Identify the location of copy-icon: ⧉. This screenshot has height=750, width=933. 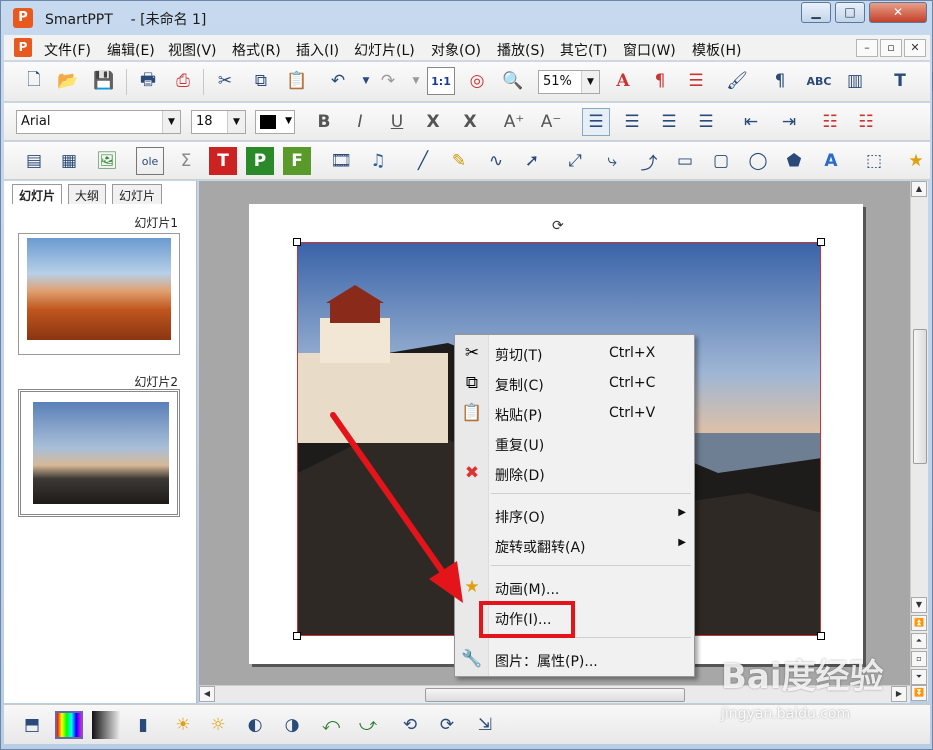
(261, 81).